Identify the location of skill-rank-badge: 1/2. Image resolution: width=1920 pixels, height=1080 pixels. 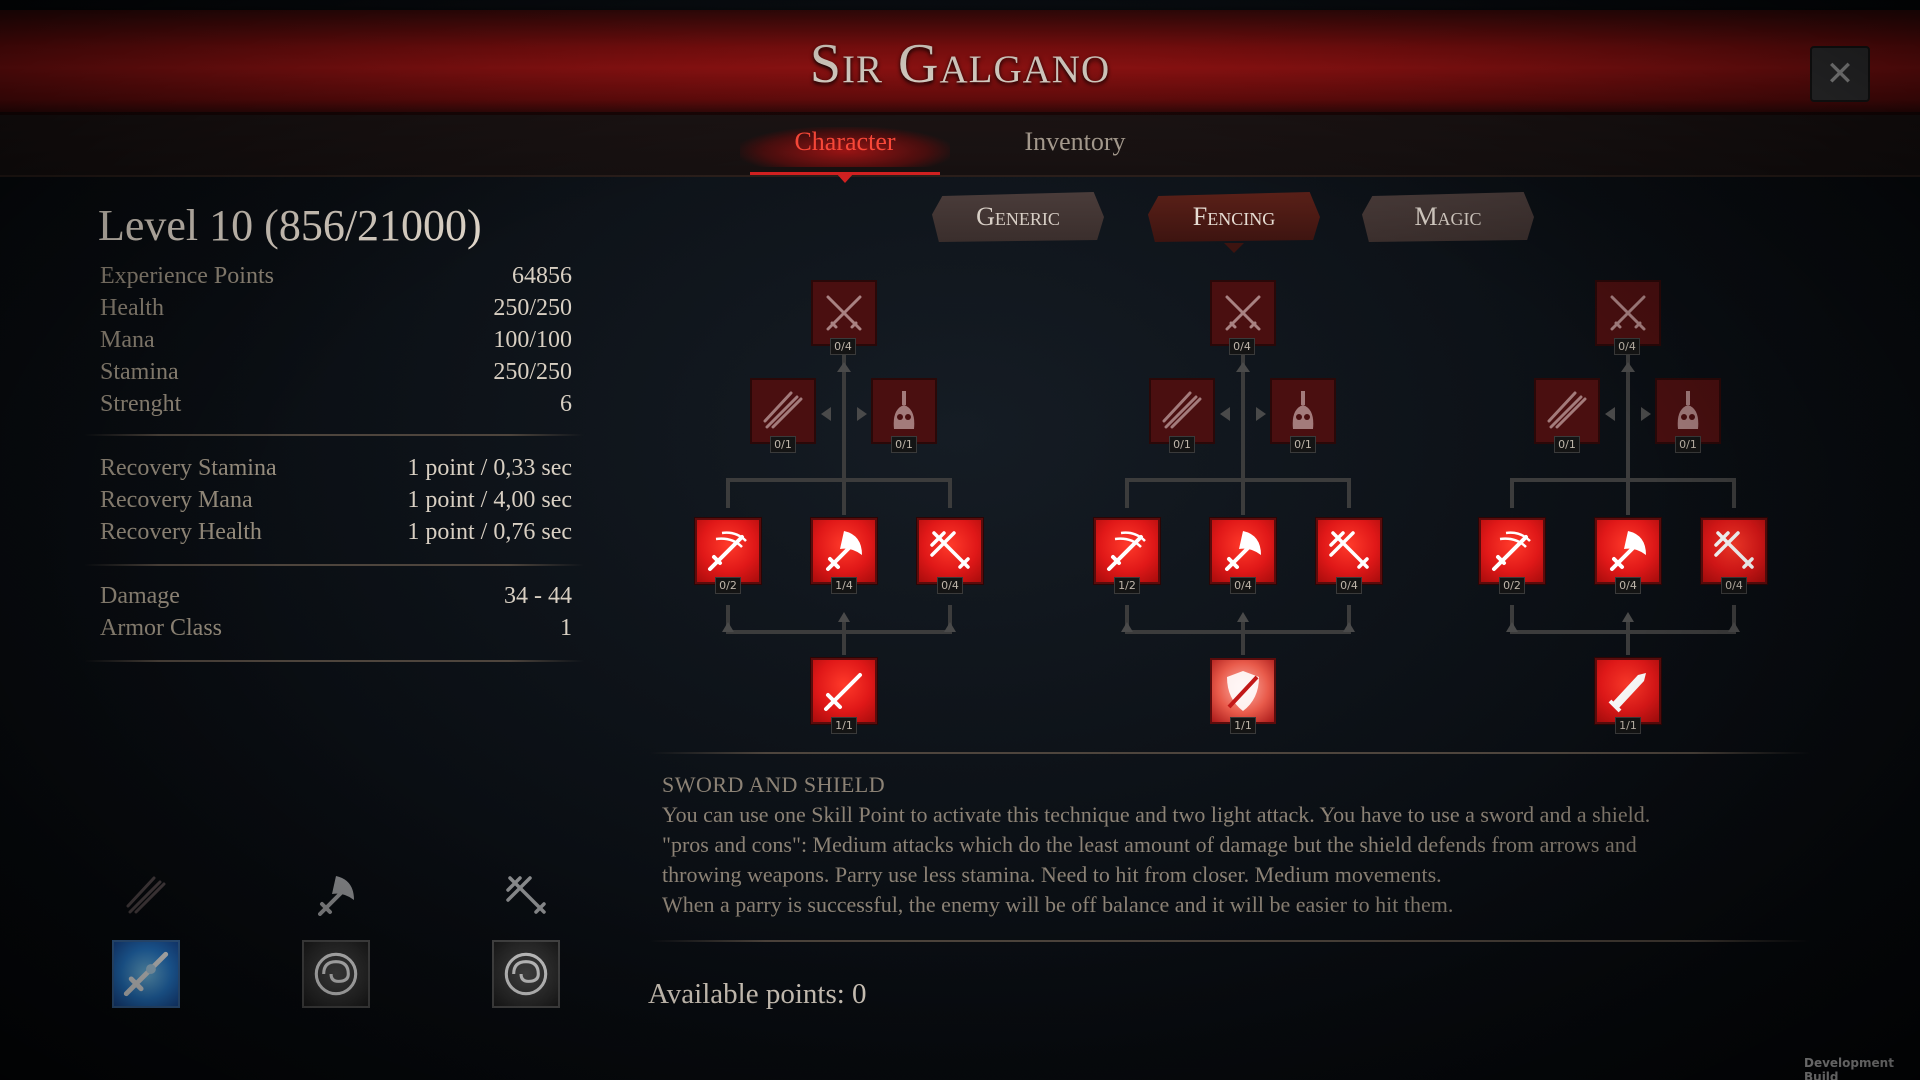
(1127, 585).